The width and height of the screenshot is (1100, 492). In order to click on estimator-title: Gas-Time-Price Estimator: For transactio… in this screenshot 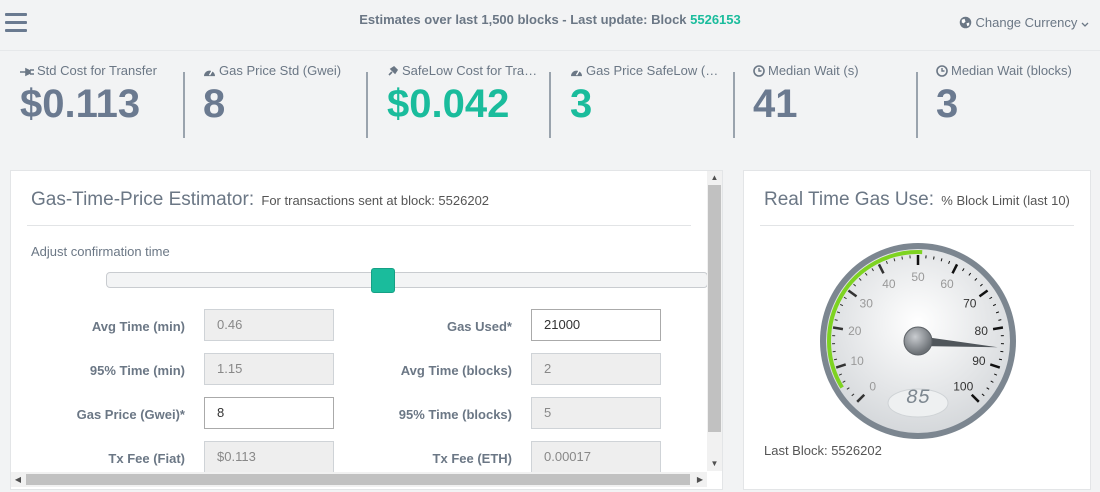, I will do `click(260, 200)`.